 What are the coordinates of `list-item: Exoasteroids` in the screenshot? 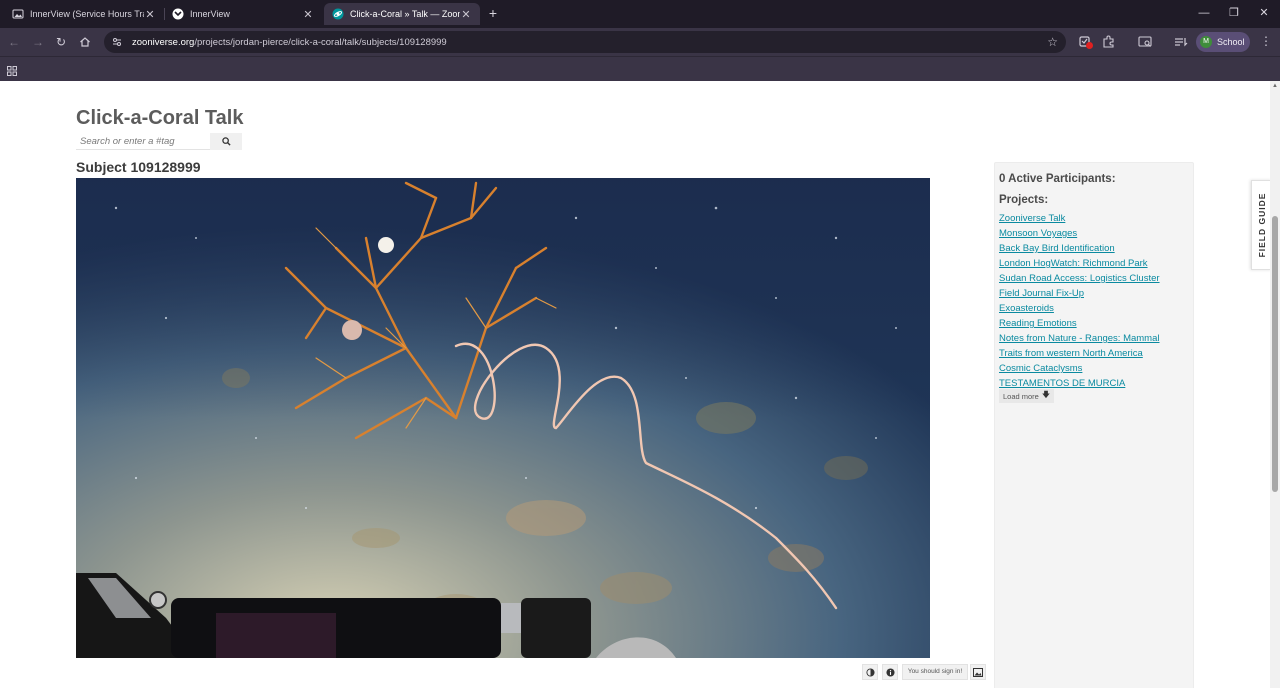 It's located at (1079, 308).